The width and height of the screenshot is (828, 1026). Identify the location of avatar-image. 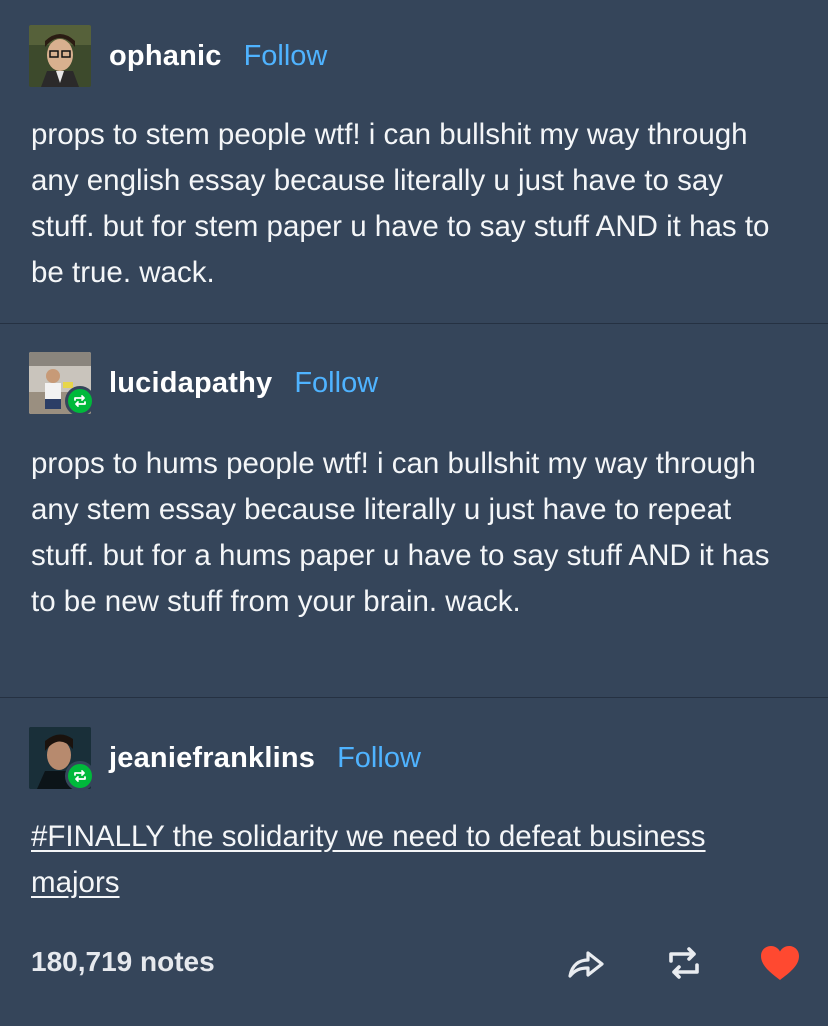
(60, 56).